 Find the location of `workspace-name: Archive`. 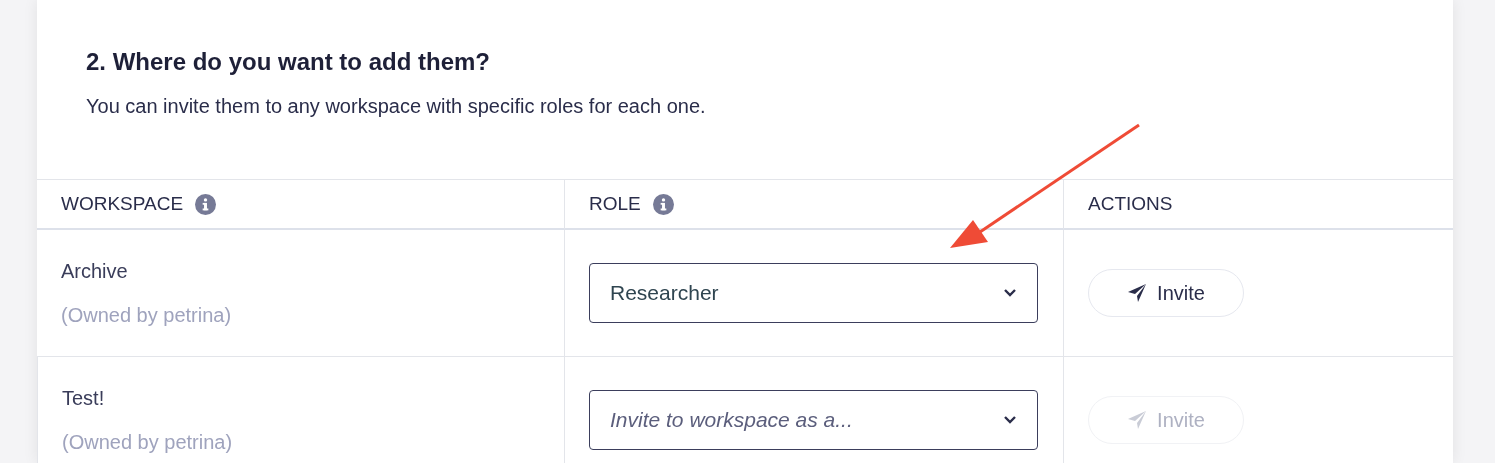

workspace-name: Archive is located at coordinates (95, 271).